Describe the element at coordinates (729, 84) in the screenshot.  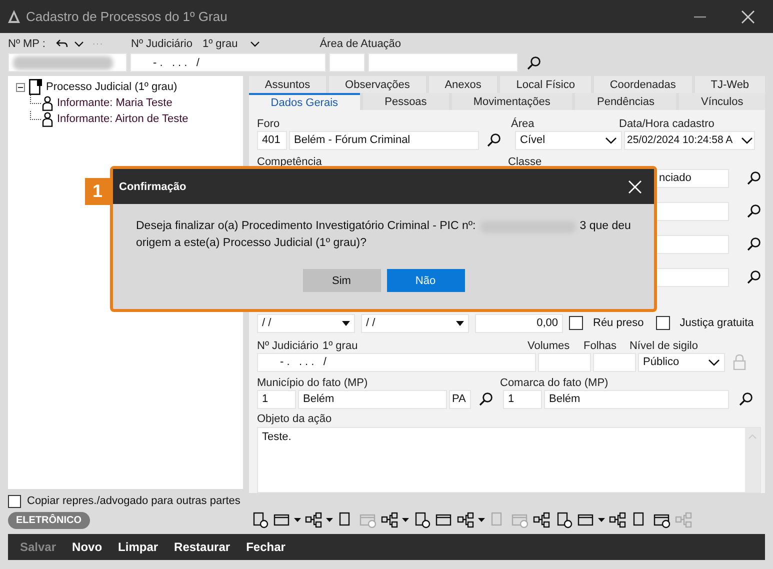
I see `tab: TJ-Web` at that location.